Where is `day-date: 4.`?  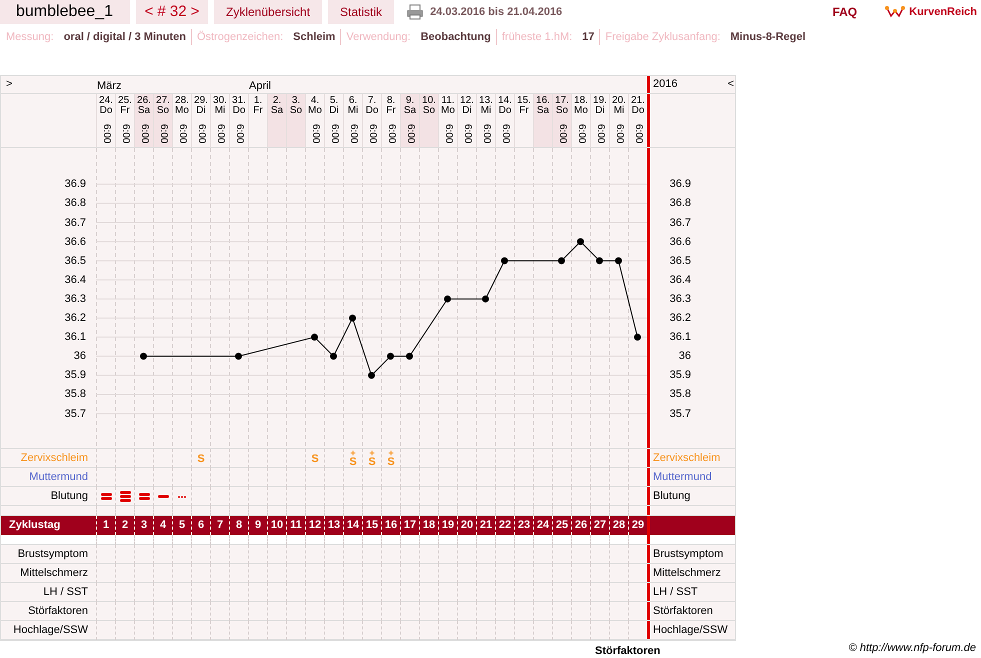
day-date: 4. is located at coordinates (315, 101).